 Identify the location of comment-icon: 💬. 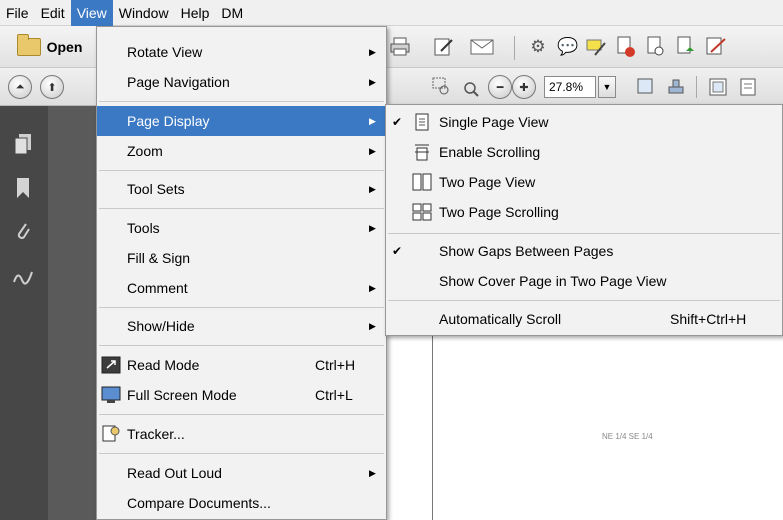
(568, 47).